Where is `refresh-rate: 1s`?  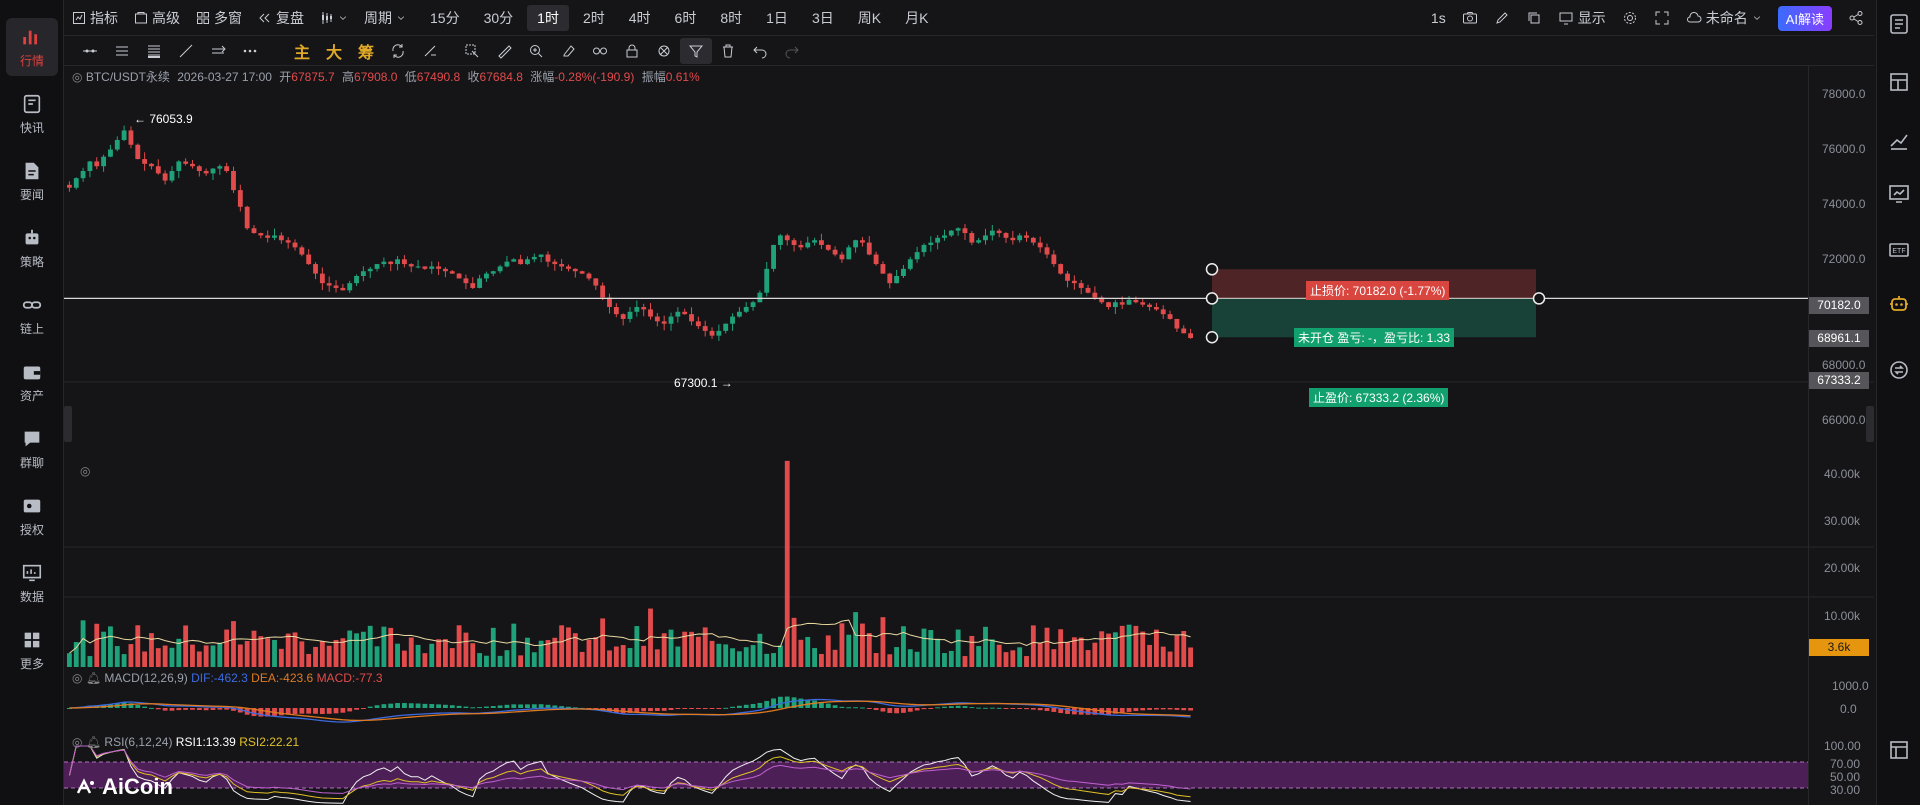 refresh-rate: 1s is located at coordinates (1438, 18).